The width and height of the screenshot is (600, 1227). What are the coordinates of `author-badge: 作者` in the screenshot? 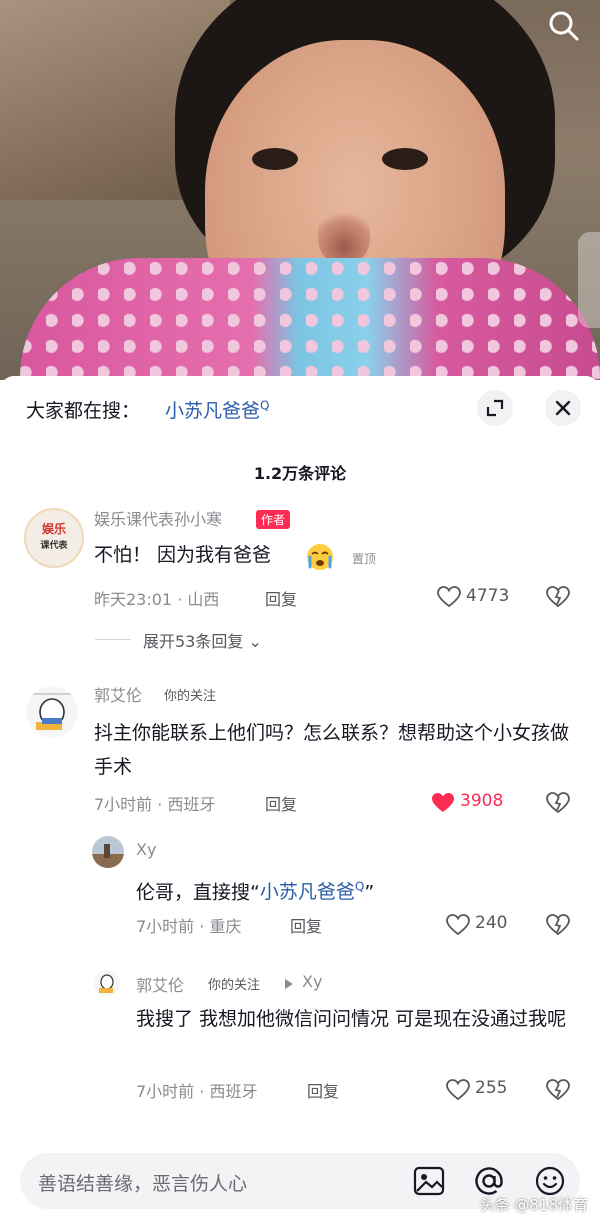 It's located at (273, 519).